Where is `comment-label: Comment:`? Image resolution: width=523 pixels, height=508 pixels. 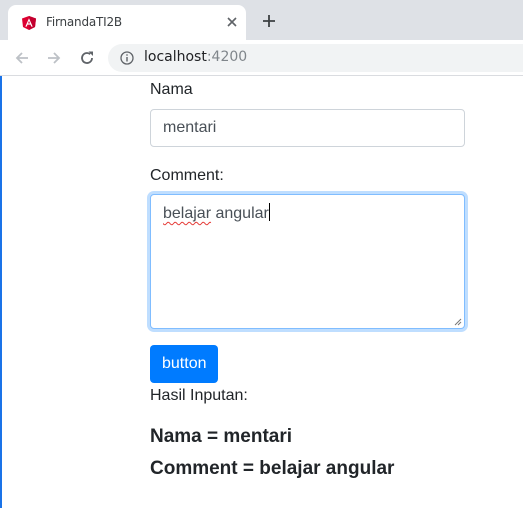
comment-label: Comment: is located at coordinates (187, 175).